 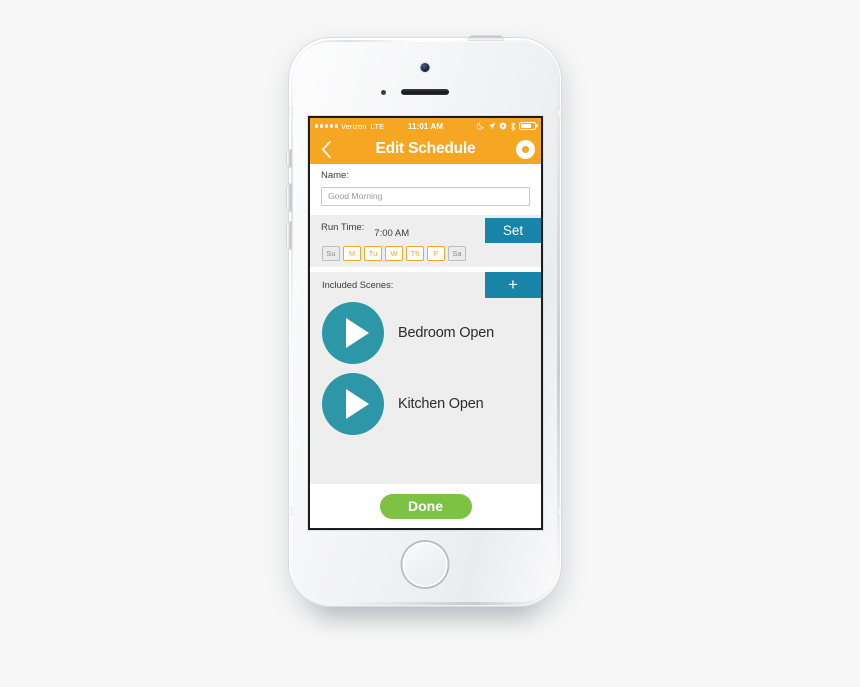 I want to click on day-button-th: Th, so click(x=415, y=253).